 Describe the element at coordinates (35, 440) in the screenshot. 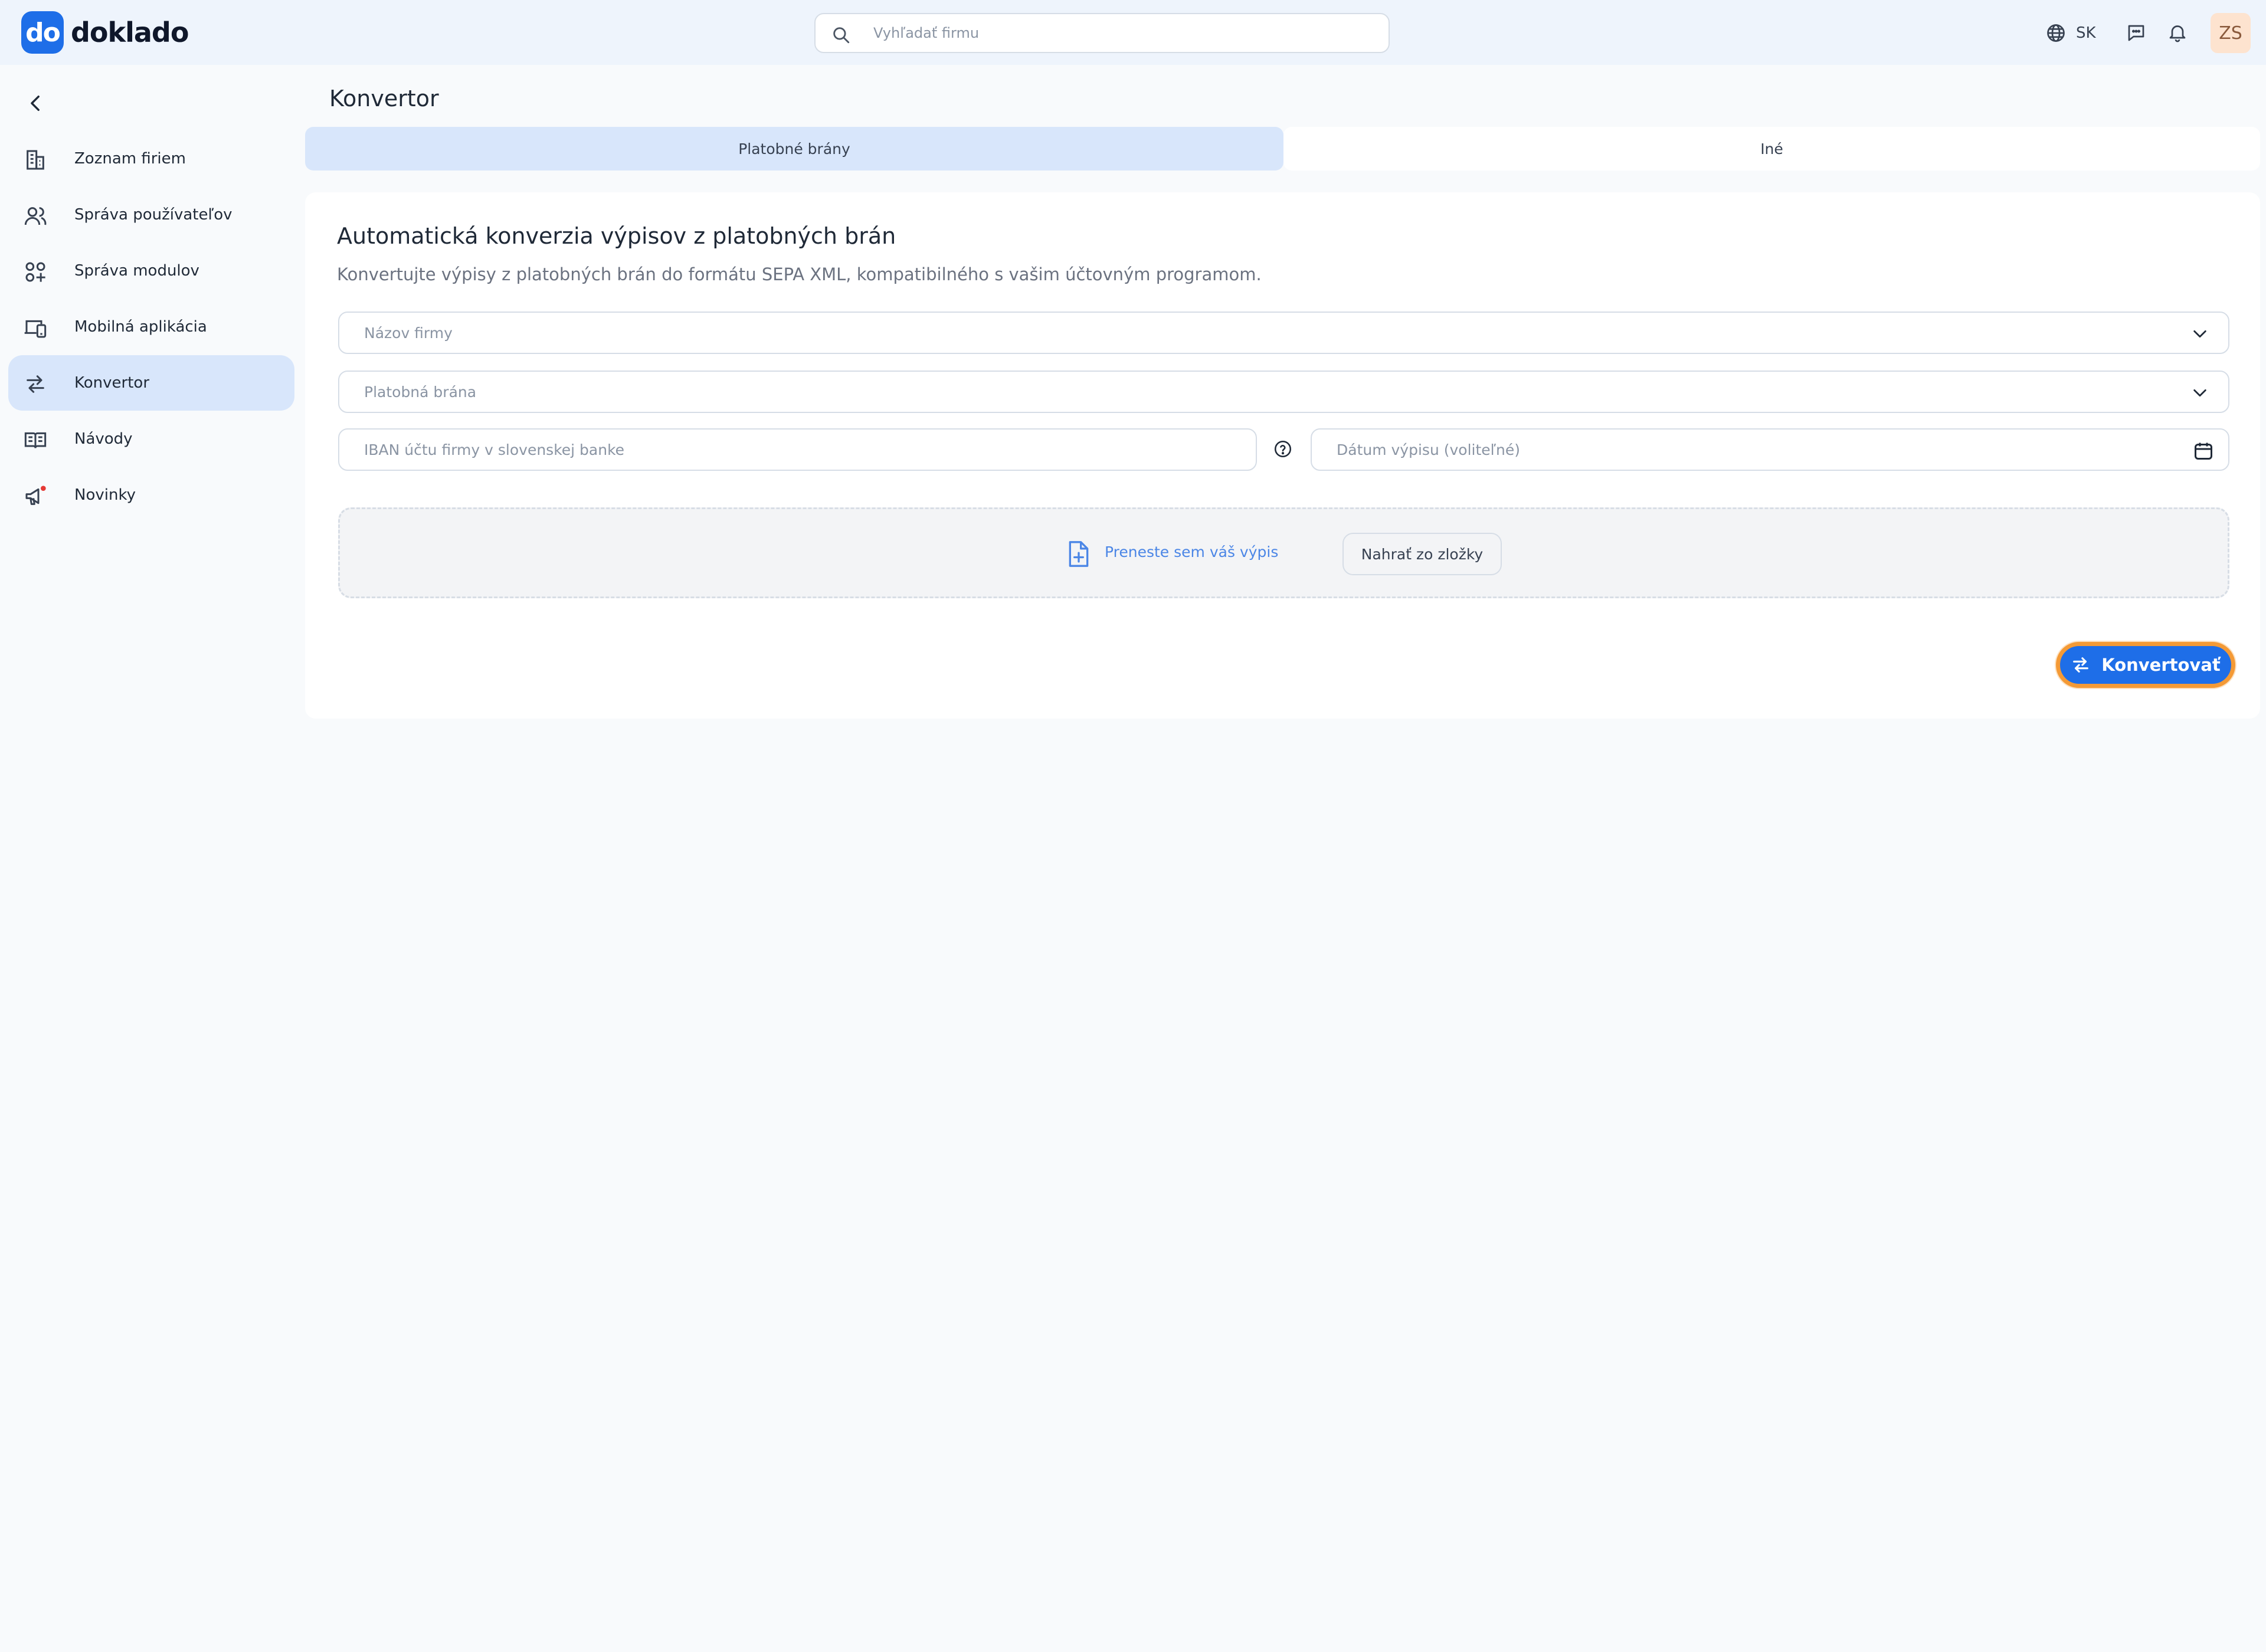

I see `book-icon` at that location.